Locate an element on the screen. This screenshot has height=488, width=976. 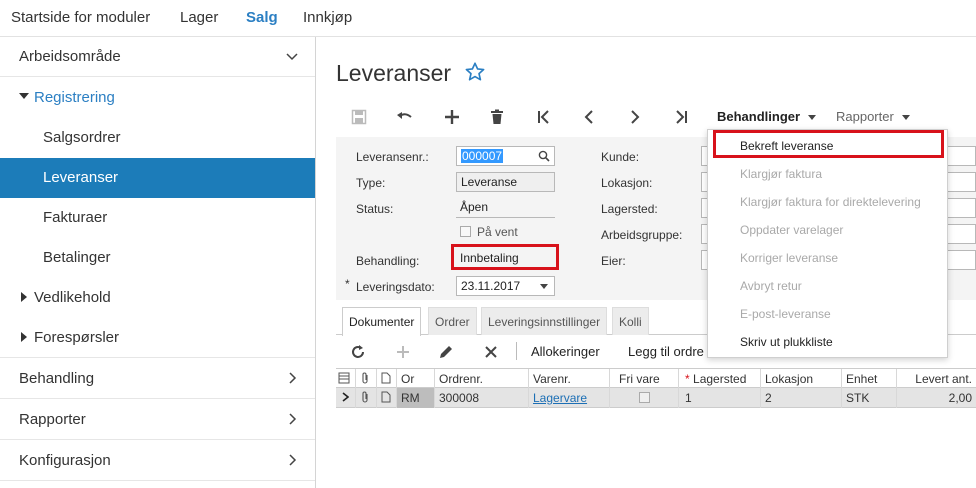
rapporter-label: Rapporter is located at coordinates (865, 116).